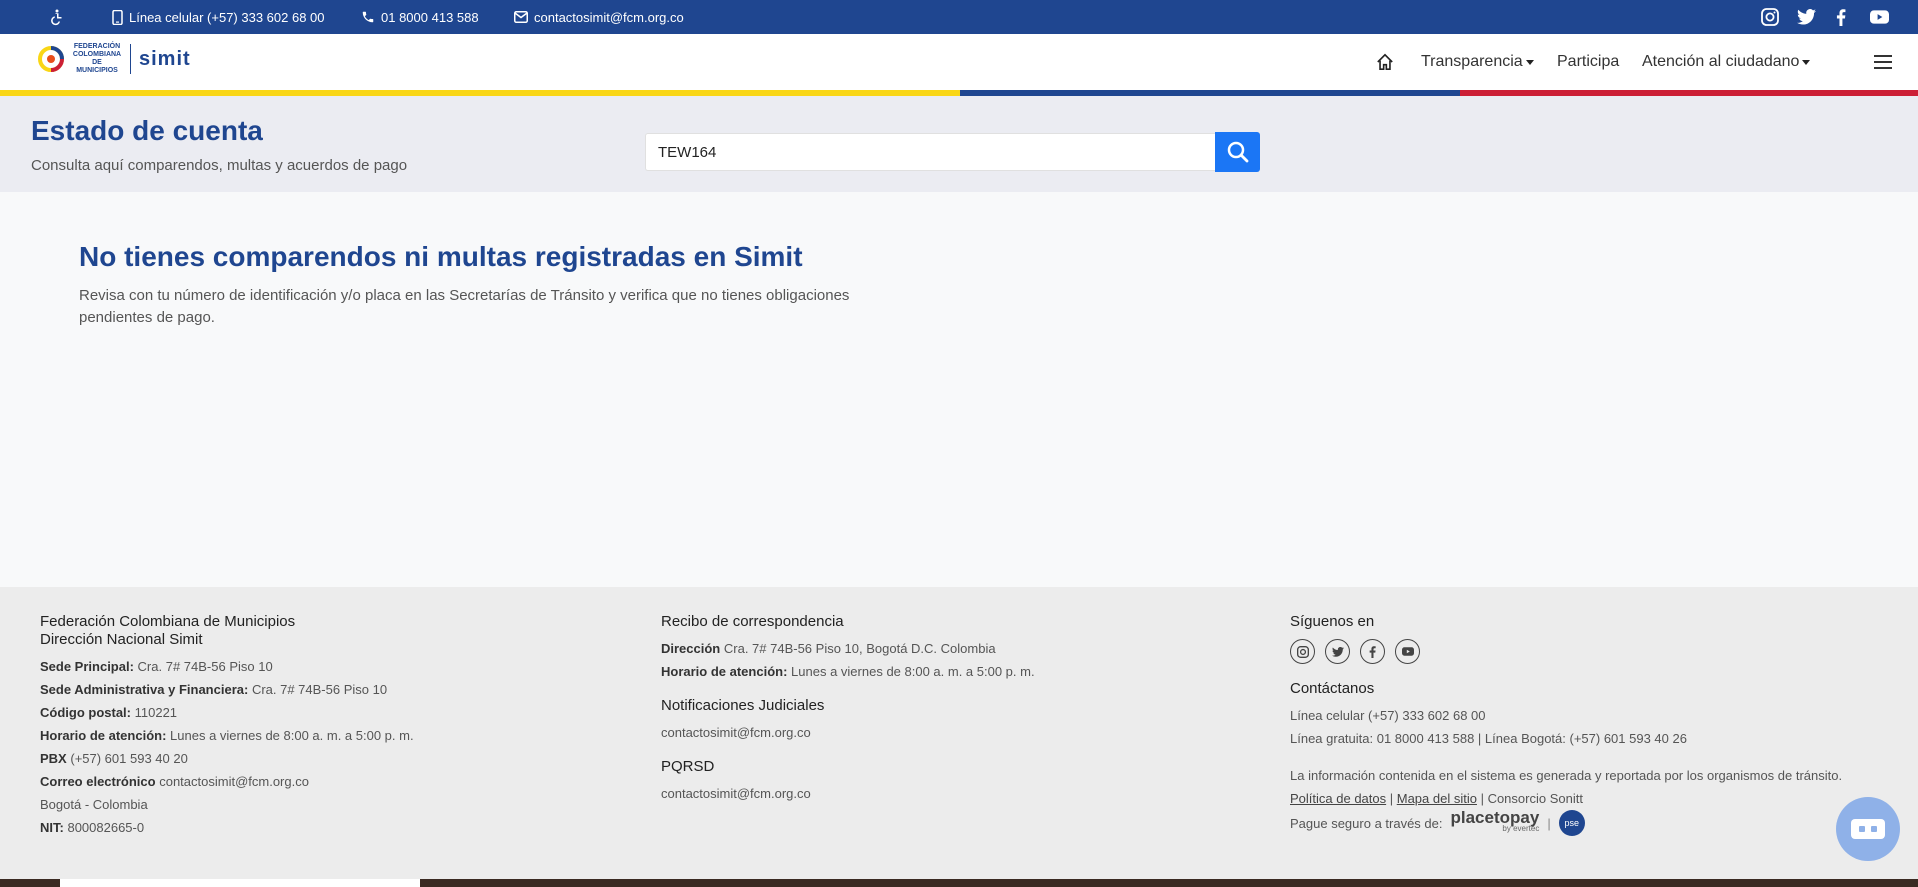  What do you see at coordinates (959, 62) in the screenshot?
I see `main-header` at bounding box center [959, 62].